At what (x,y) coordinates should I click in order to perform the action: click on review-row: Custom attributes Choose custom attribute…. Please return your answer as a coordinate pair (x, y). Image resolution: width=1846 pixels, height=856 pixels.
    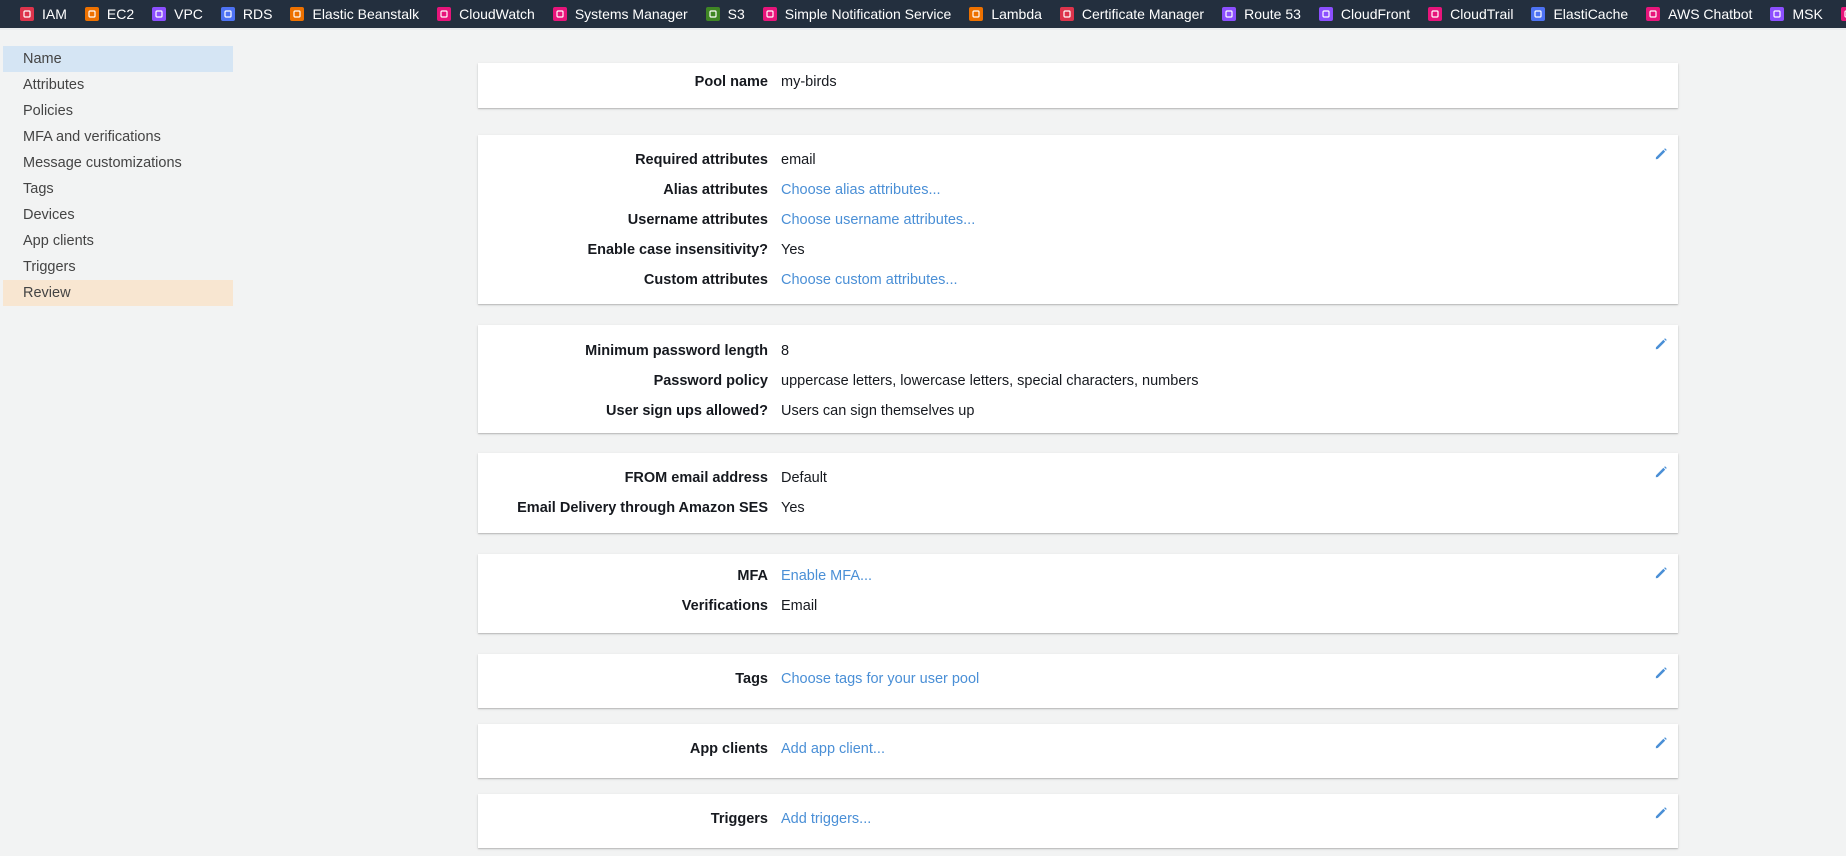
    Looking at the image, I should click on (1078, 280).